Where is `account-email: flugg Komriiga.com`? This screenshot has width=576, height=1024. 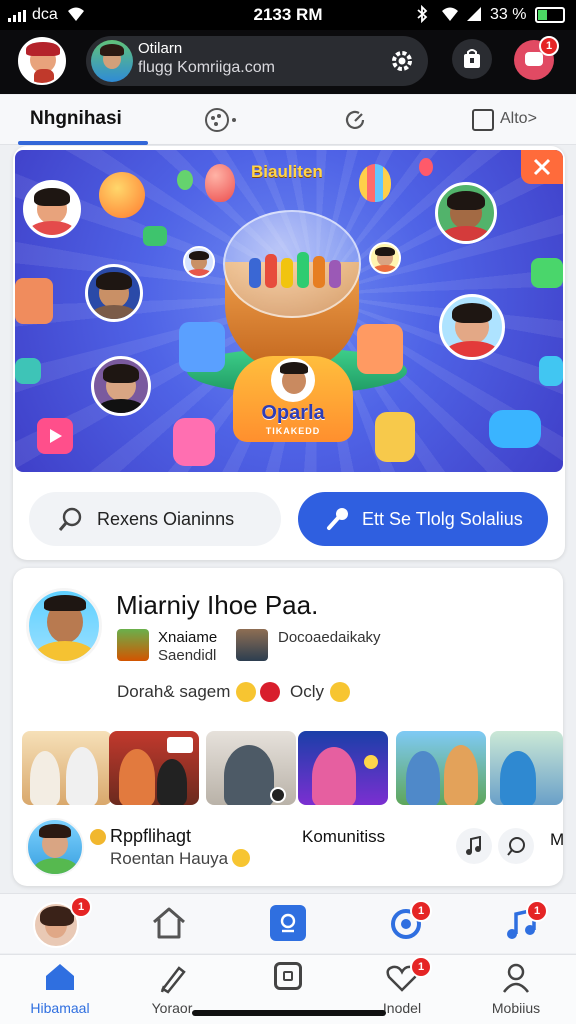 account-email: flugg Komriiga.com is located at coordinates (206, 67).